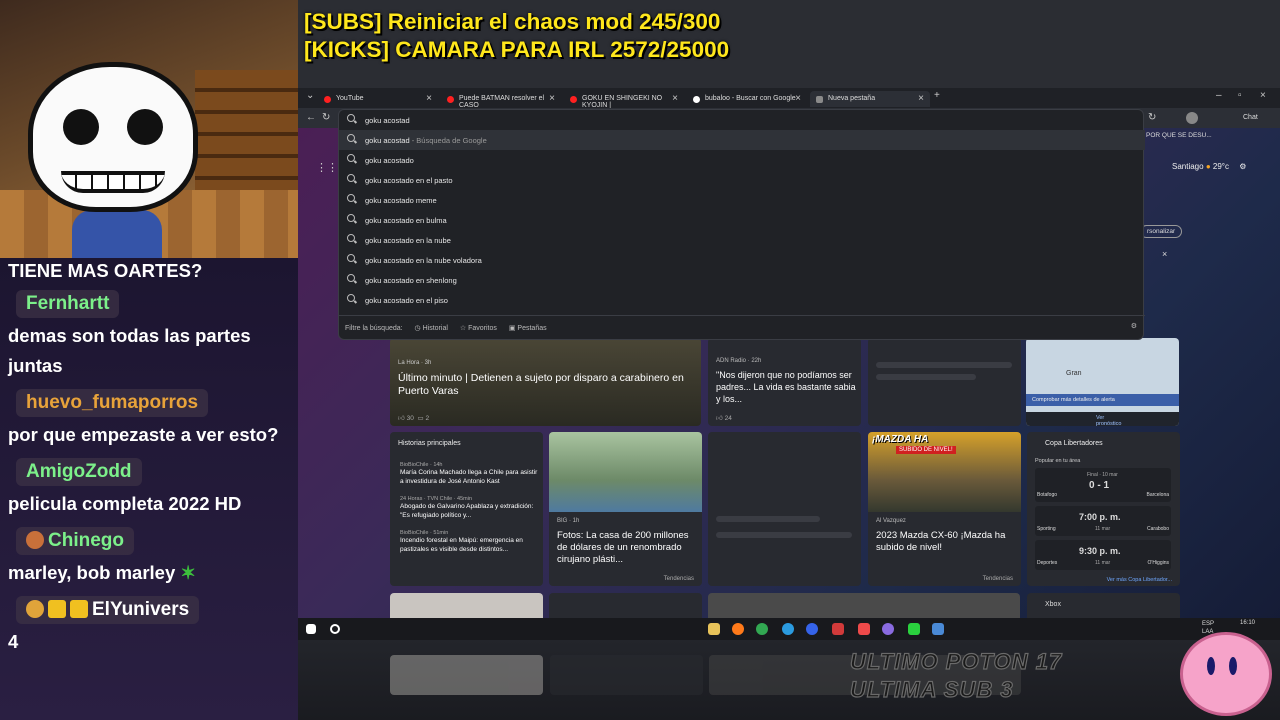 Image resolution: width=1280 pixels, height=720 pixels. Describe the element at coordinates (378, 99) in the screenshot. I see `tab-youtube: YouTube ×` at that location.